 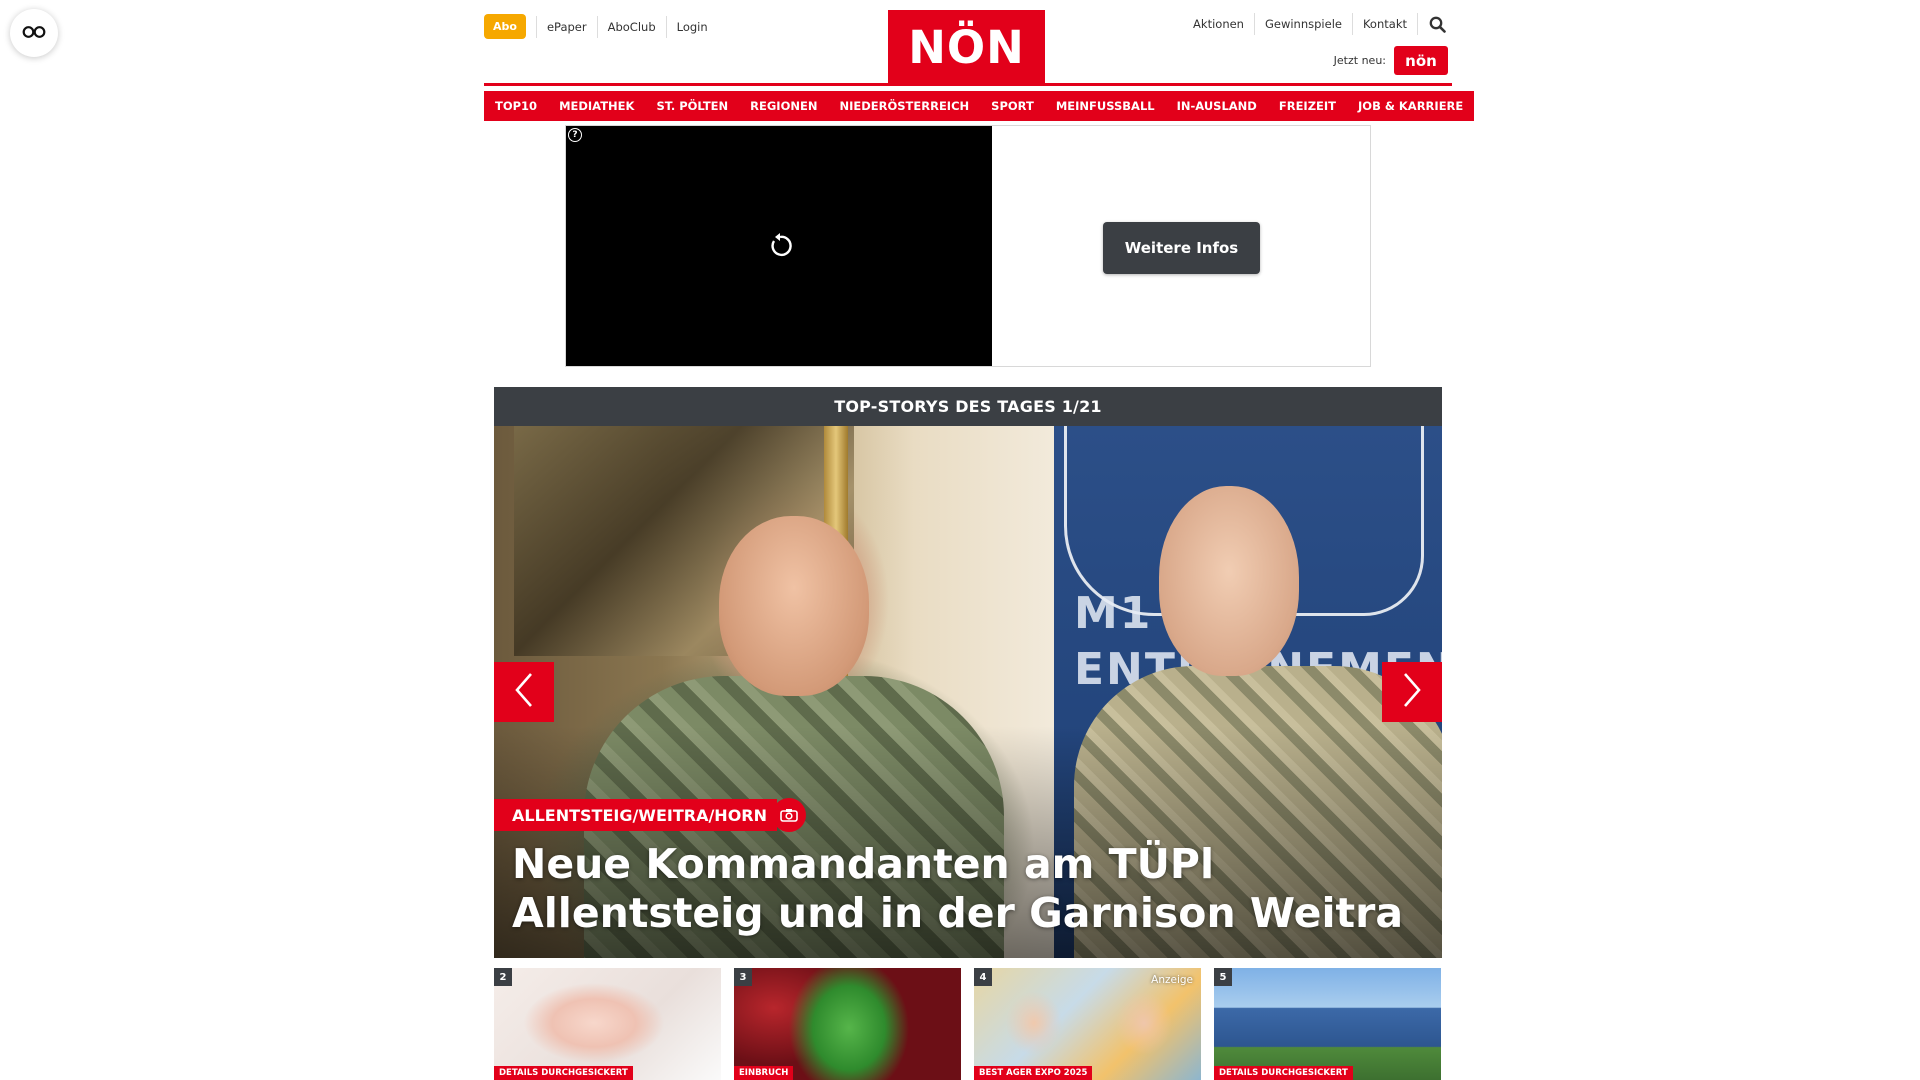 I want to click on story-thumbnail: 2 DETAILS DURCHGESICKERT, so click(x=607, y=1024).